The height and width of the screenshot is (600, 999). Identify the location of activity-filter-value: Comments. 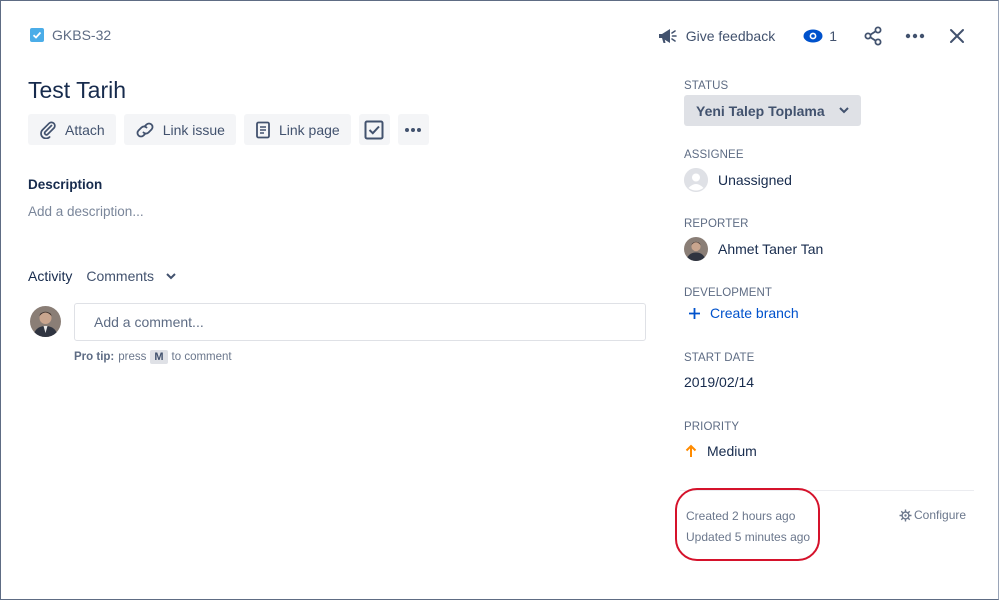
(120, 276).